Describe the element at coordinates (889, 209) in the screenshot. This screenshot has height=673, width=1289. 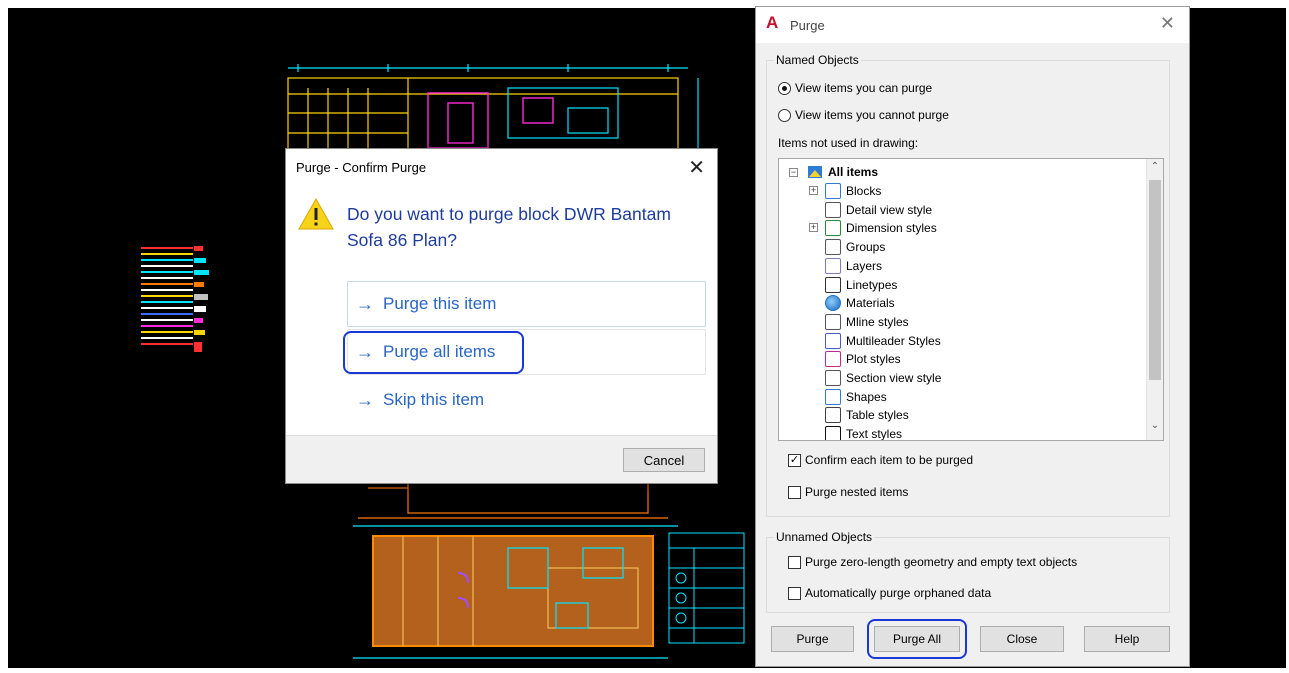
I see `tree-item-label: Detail view style` at that location.